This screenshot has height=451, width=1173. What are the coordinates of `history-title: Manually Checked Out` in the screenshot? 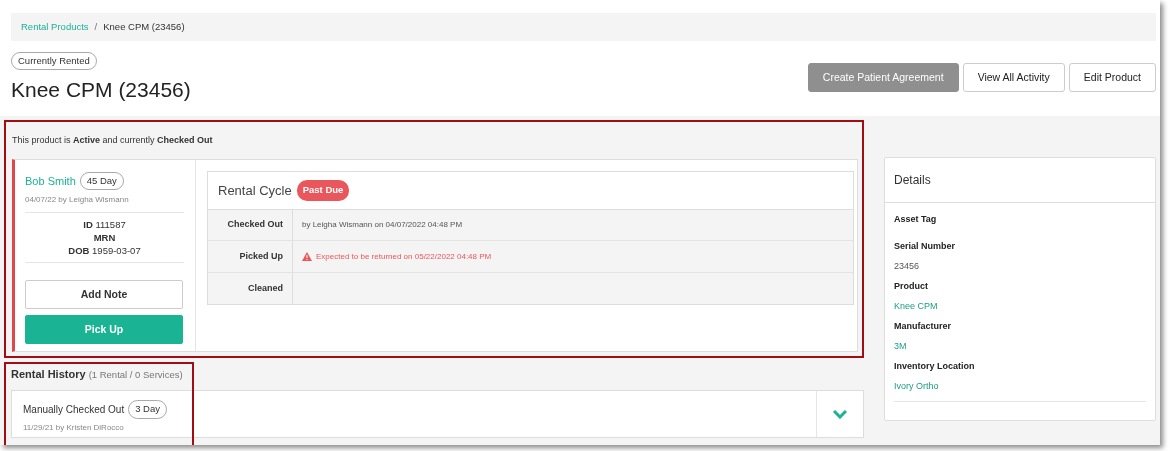 It's located at (74, 410).